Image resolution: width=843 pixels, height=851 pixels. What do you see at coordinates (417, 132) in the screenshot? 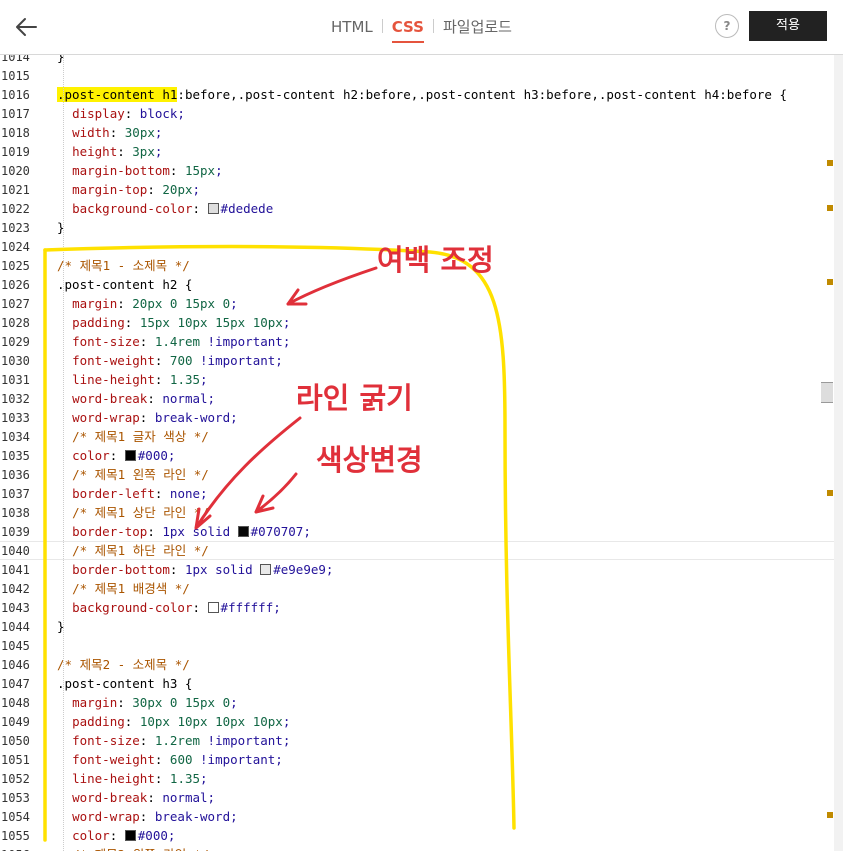
I see `code-line: 1018 width: 30px;` at bounding box center [417, 132].